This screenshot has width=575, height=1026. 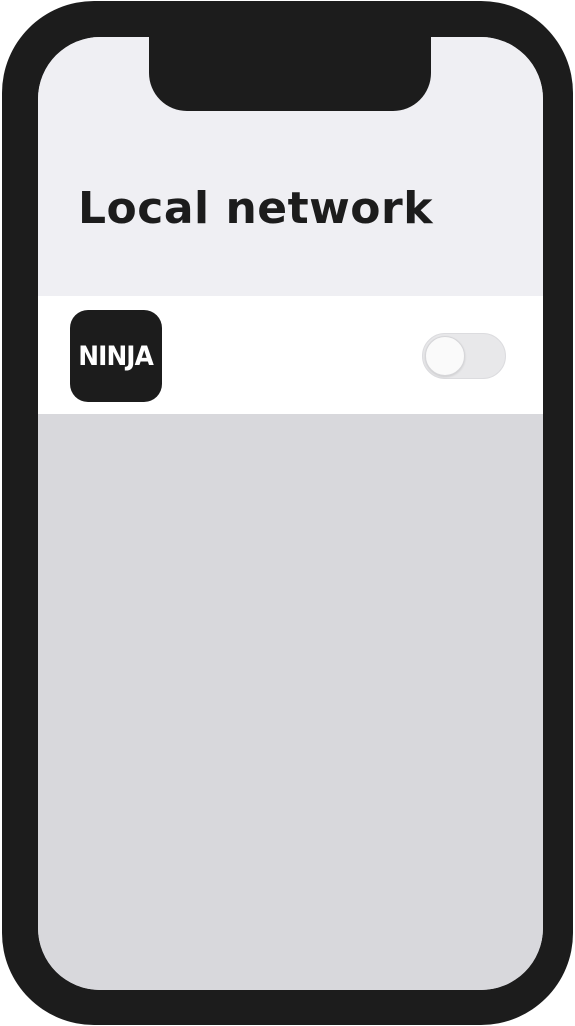 I want to click on local-network-toggle, so click(x=464, y=356).